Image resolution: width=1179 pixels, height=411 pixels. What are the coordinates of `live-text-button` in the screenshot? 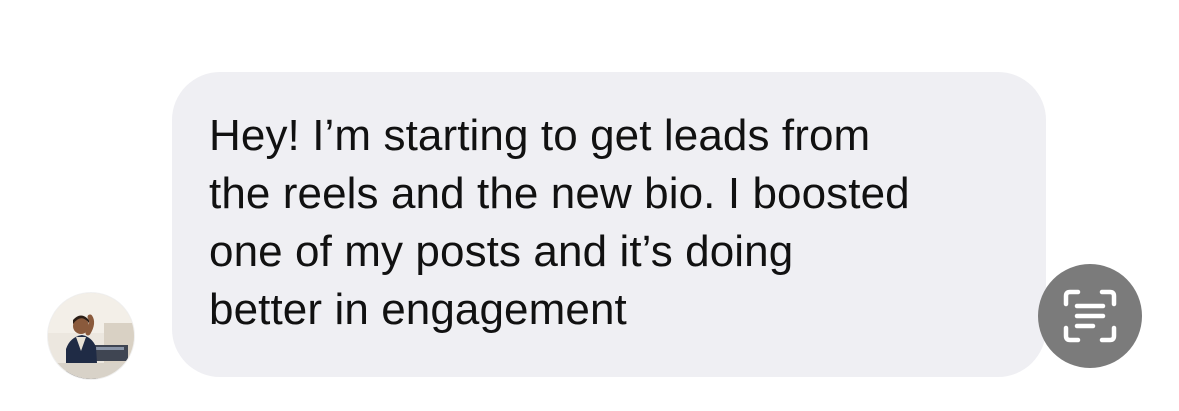 It's located at (1090, 316).